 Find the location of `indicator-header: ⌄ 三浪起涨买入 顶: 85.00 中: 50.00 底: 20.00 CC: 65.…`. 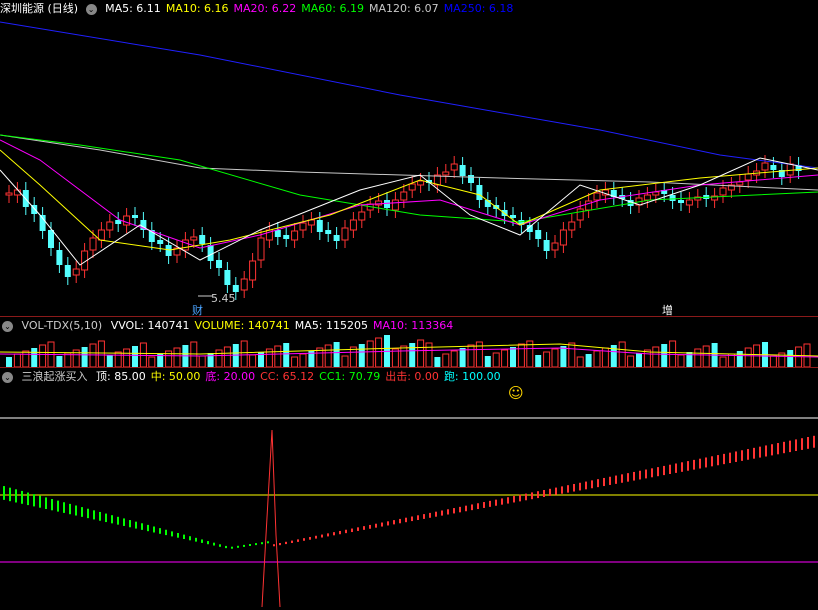

indicator-header: ⌄ 三浪起涨买入 顶: 85.00 中: 50.00 底: 20.00 CC: 65.… is located at coordinates (409, 376).